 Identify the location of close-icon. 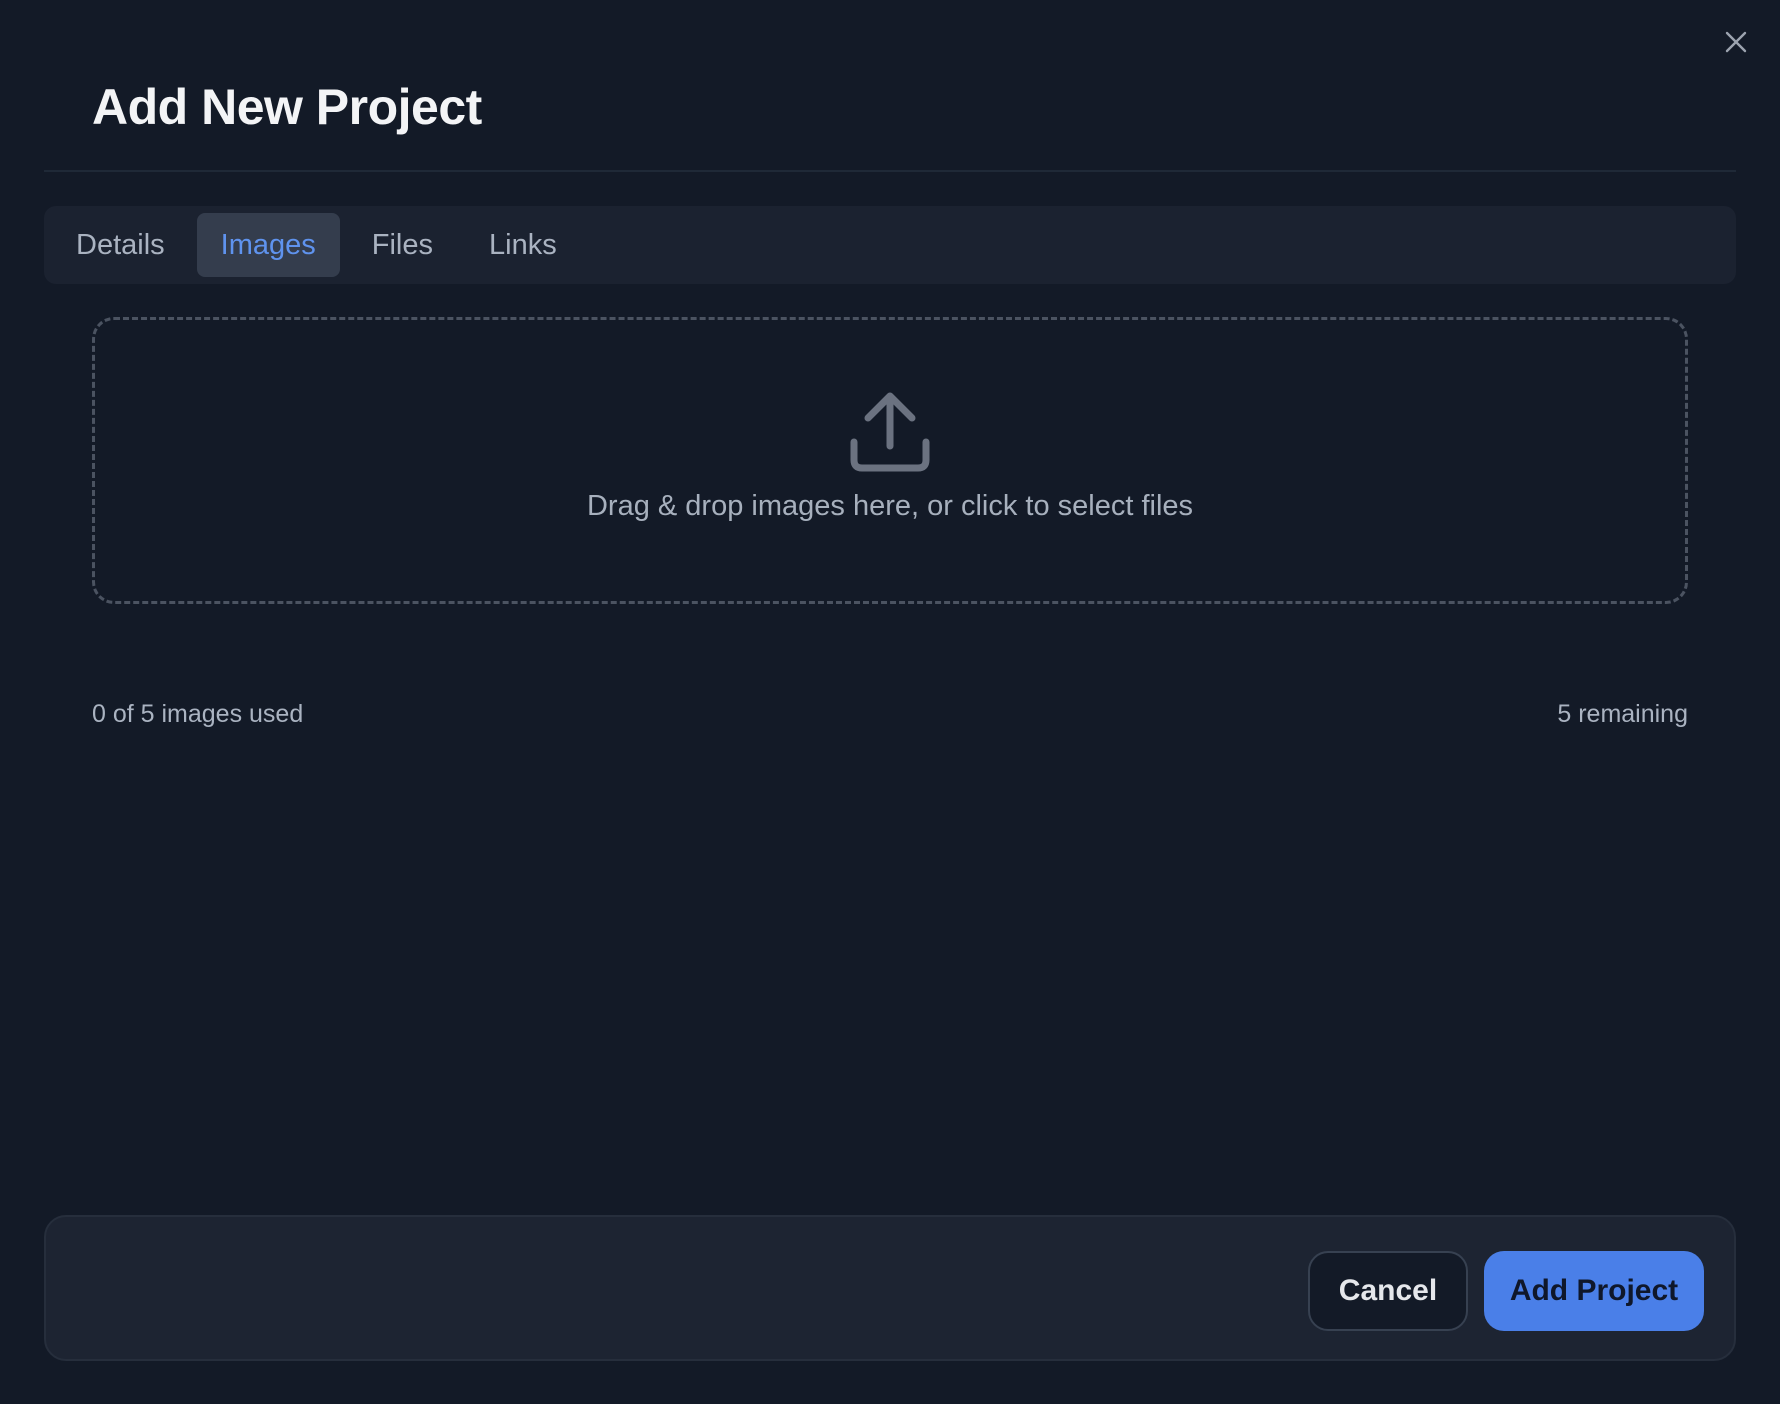
(1736, 42).